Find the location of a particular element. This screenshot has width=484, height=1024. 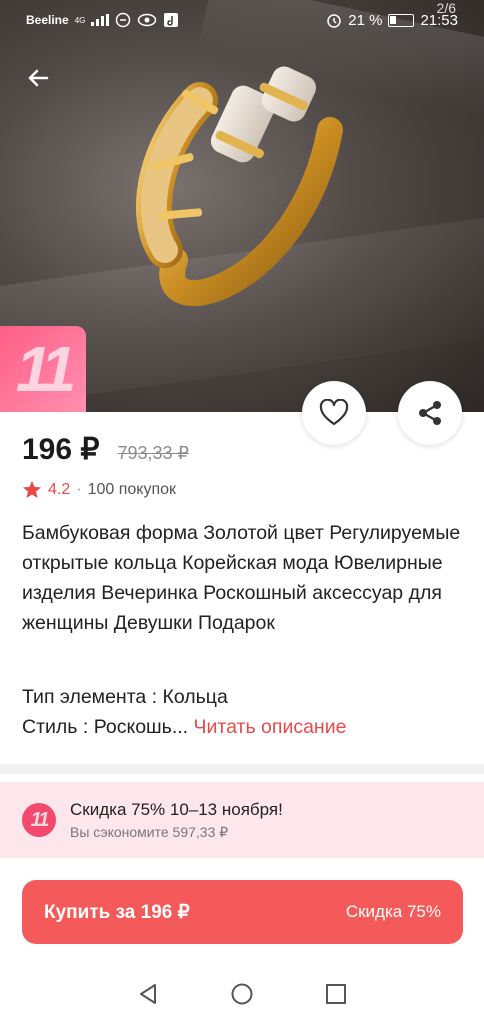

promo-badge: 11 is located at coordinates (43, 369).